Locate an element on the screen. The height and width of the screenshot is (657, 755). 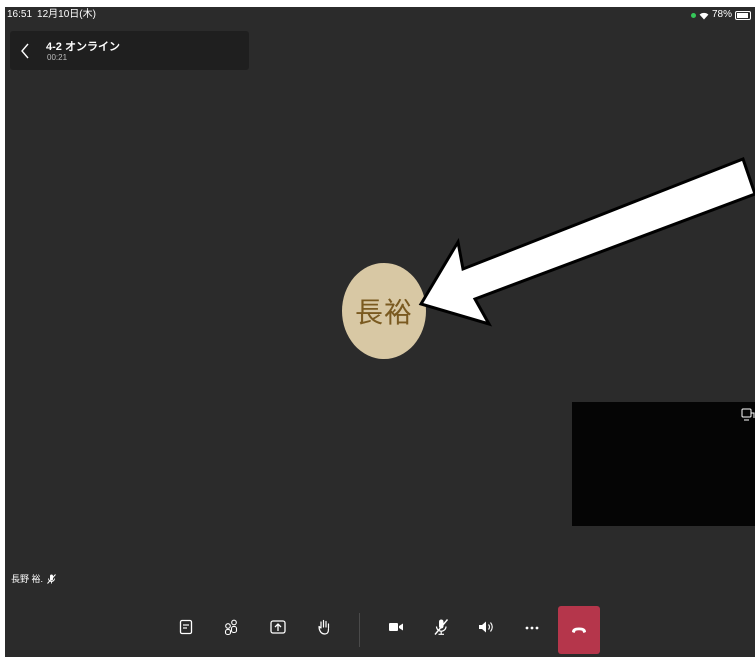
chat-button is located at coordinates (186, 627).